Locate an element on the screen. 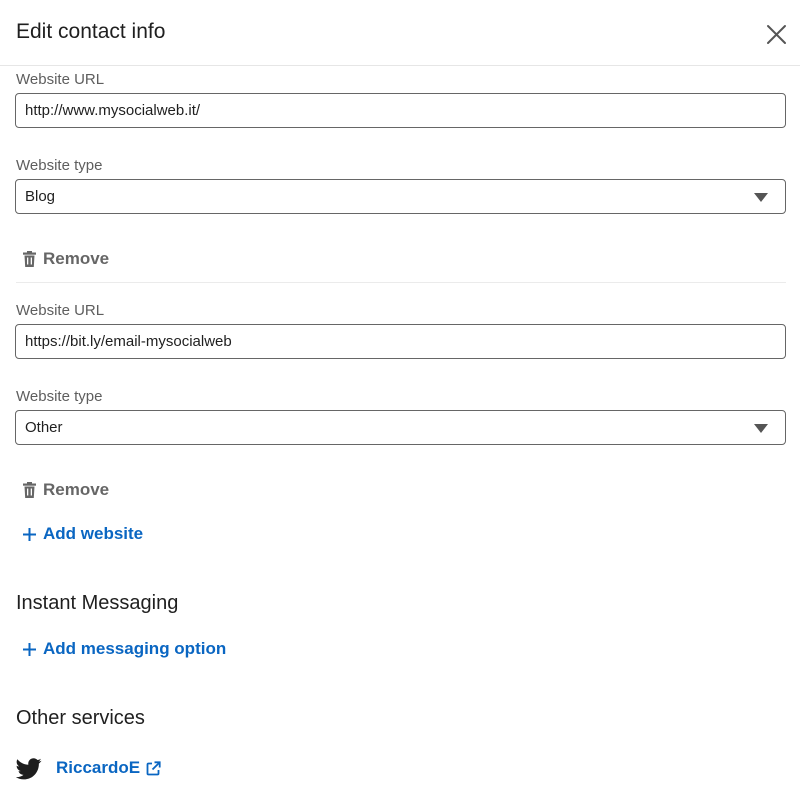 Image resolution: width=800 pixels, height=803 pixels. twitter-profile-link: RiccardoE is located at coordinates (108, 768).